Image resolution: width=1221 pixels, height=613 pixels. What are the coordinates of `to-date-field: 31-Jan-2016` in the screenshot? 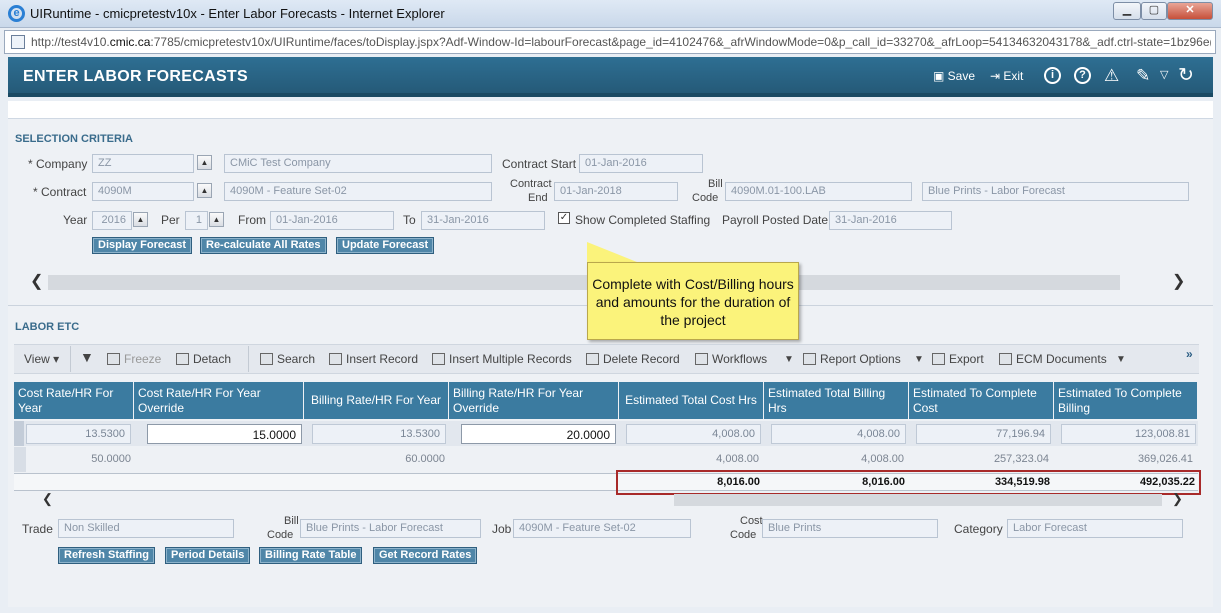 It's located at (483, 220).